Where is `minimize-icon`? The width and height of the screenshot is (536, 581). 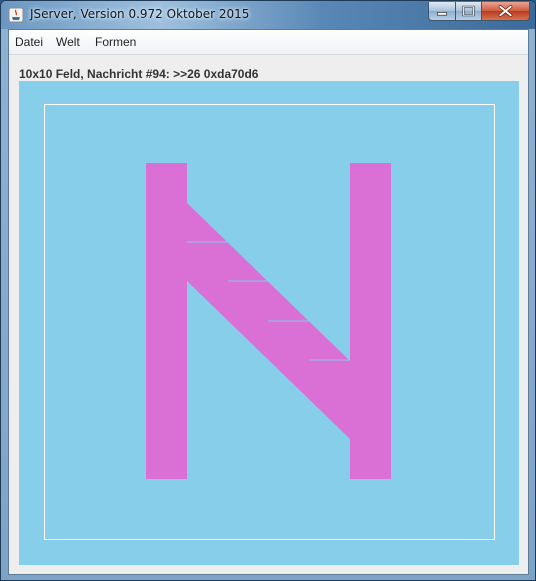 minimize-icon is located at coordinates (442, 14).